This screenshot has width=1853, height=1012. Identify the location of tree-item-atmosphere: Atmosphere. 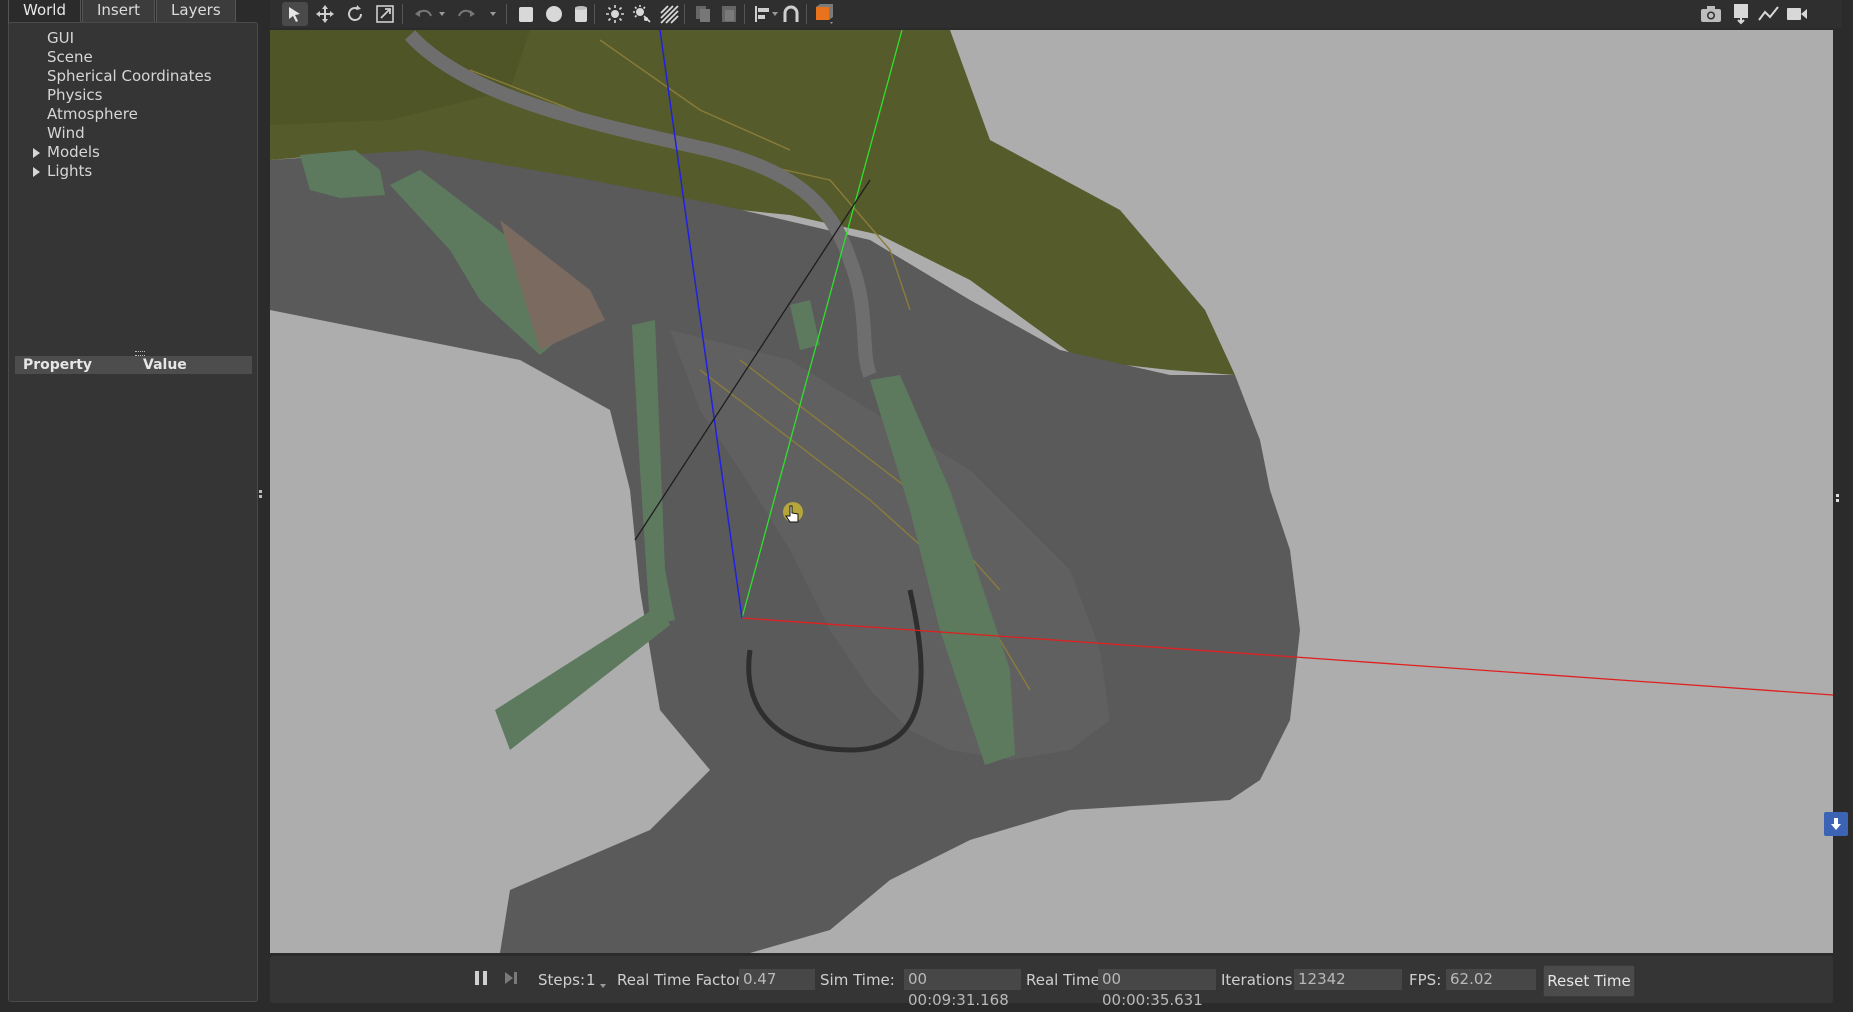
(121, 114).